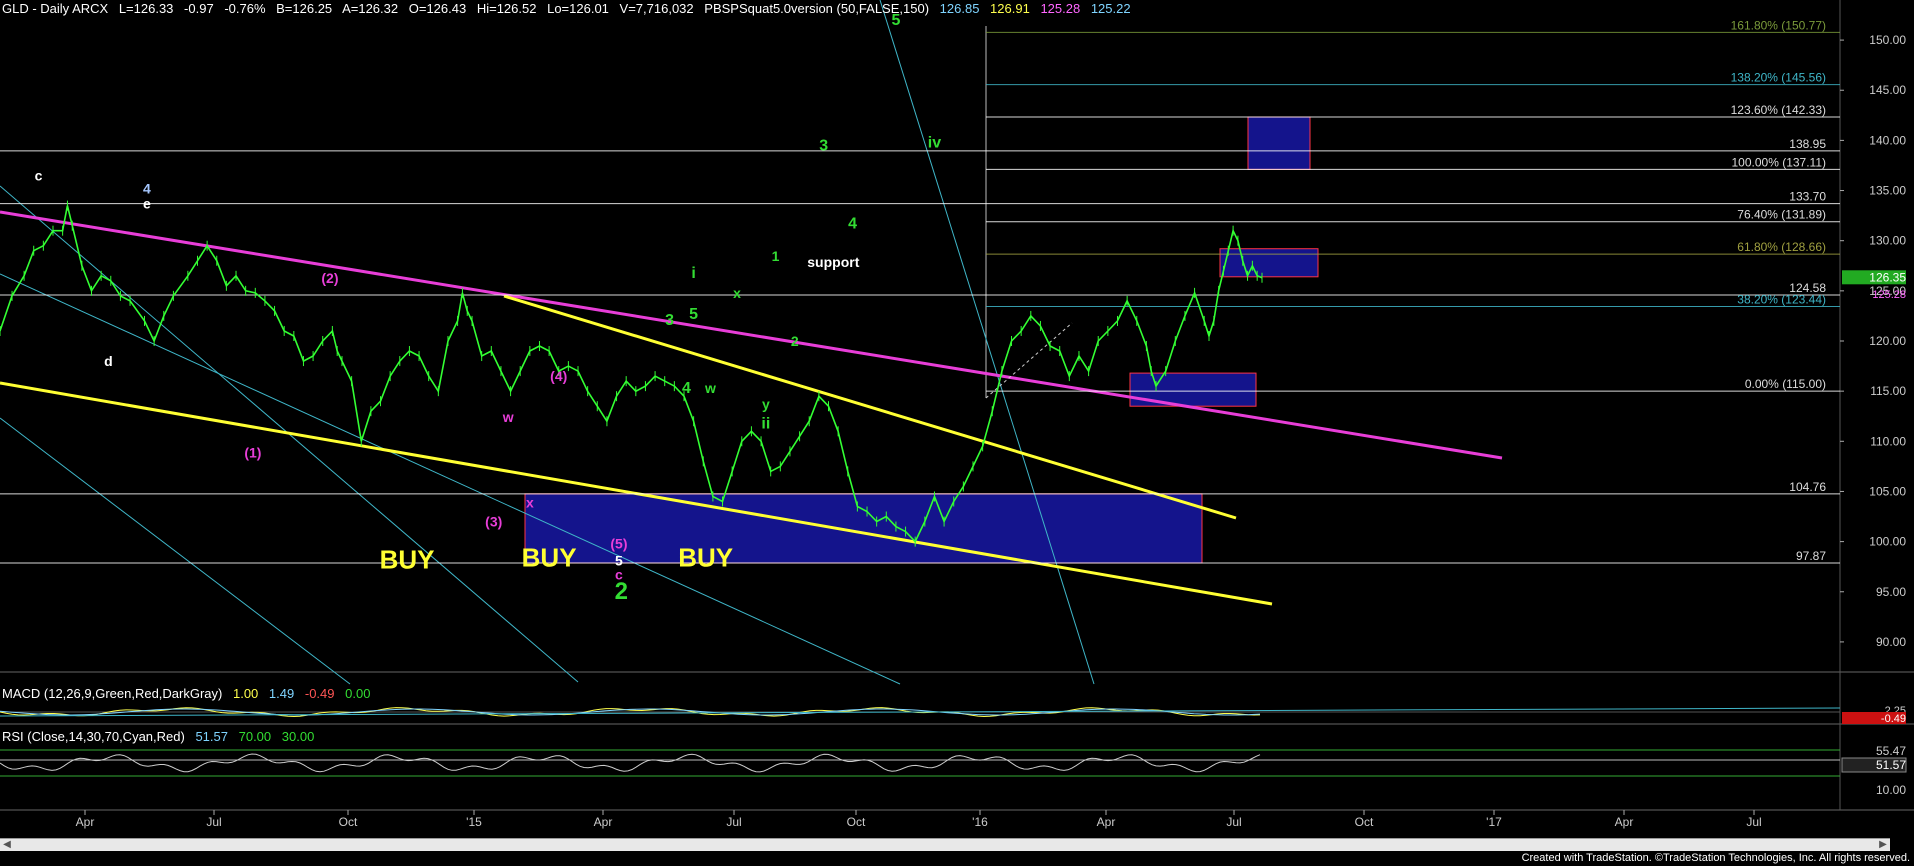 This screenshot has height=866, width=1914. I want to click on horizontal-scrollbar: ◀ ▶, so click(945, 844).